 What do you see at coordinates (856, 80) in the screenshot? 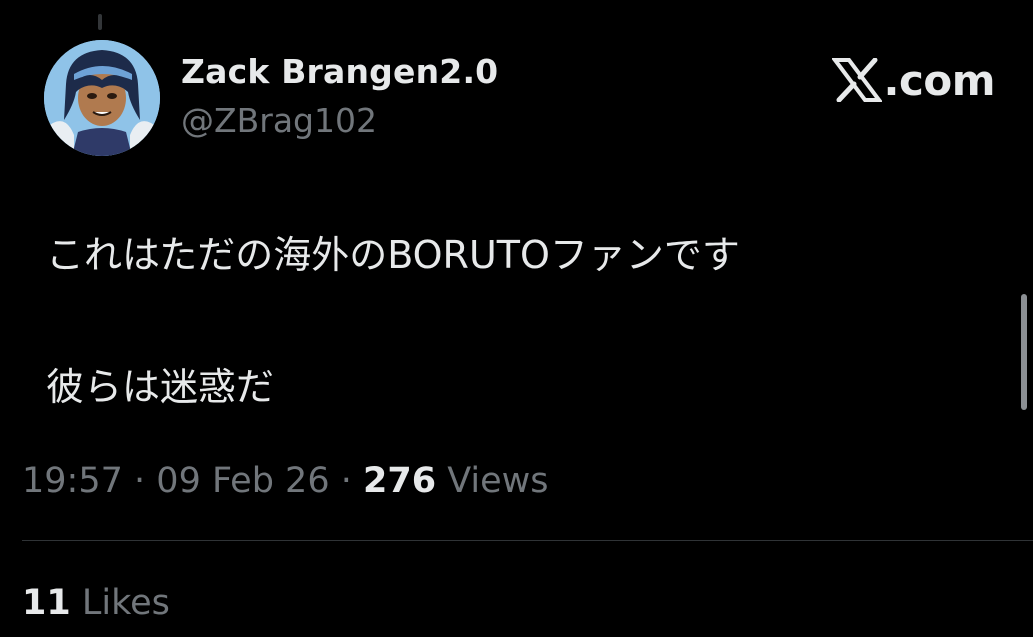
I see `x-logo-icon` at bounding box center [856, 80].